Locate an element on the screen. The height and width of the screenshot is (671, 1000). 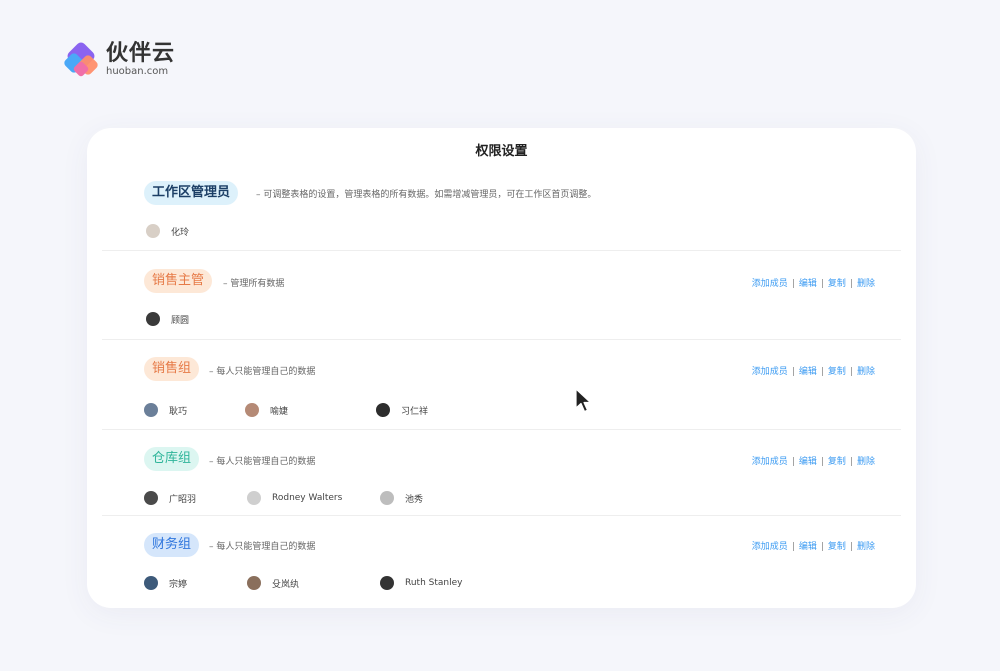
group-tag: 销售组 is located at coordinates (172, 369).